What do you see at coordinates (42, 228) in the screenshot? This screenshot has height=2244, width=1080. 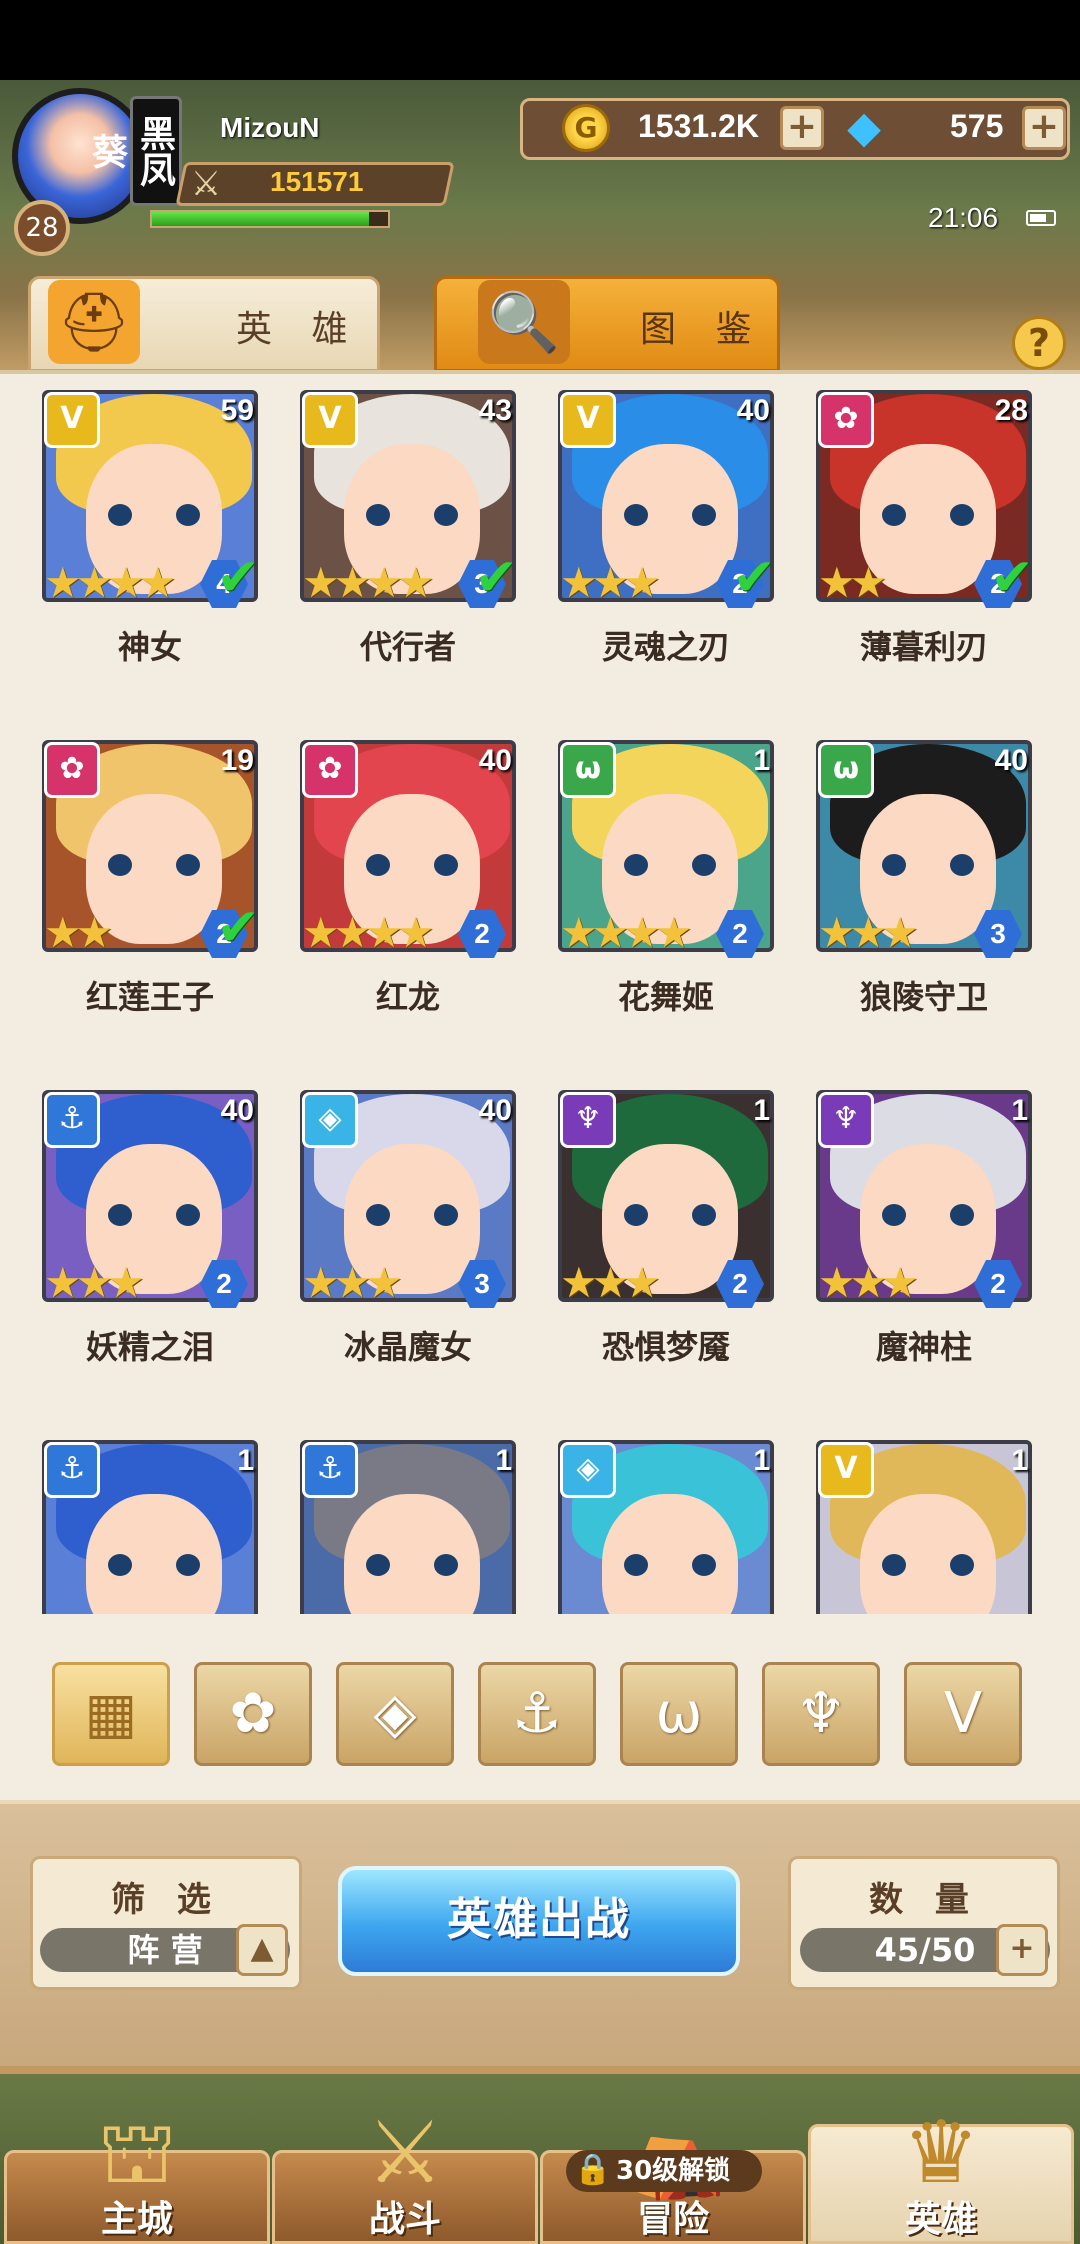 I see `player-level-badge: 28` at bounding box center [42, 228].